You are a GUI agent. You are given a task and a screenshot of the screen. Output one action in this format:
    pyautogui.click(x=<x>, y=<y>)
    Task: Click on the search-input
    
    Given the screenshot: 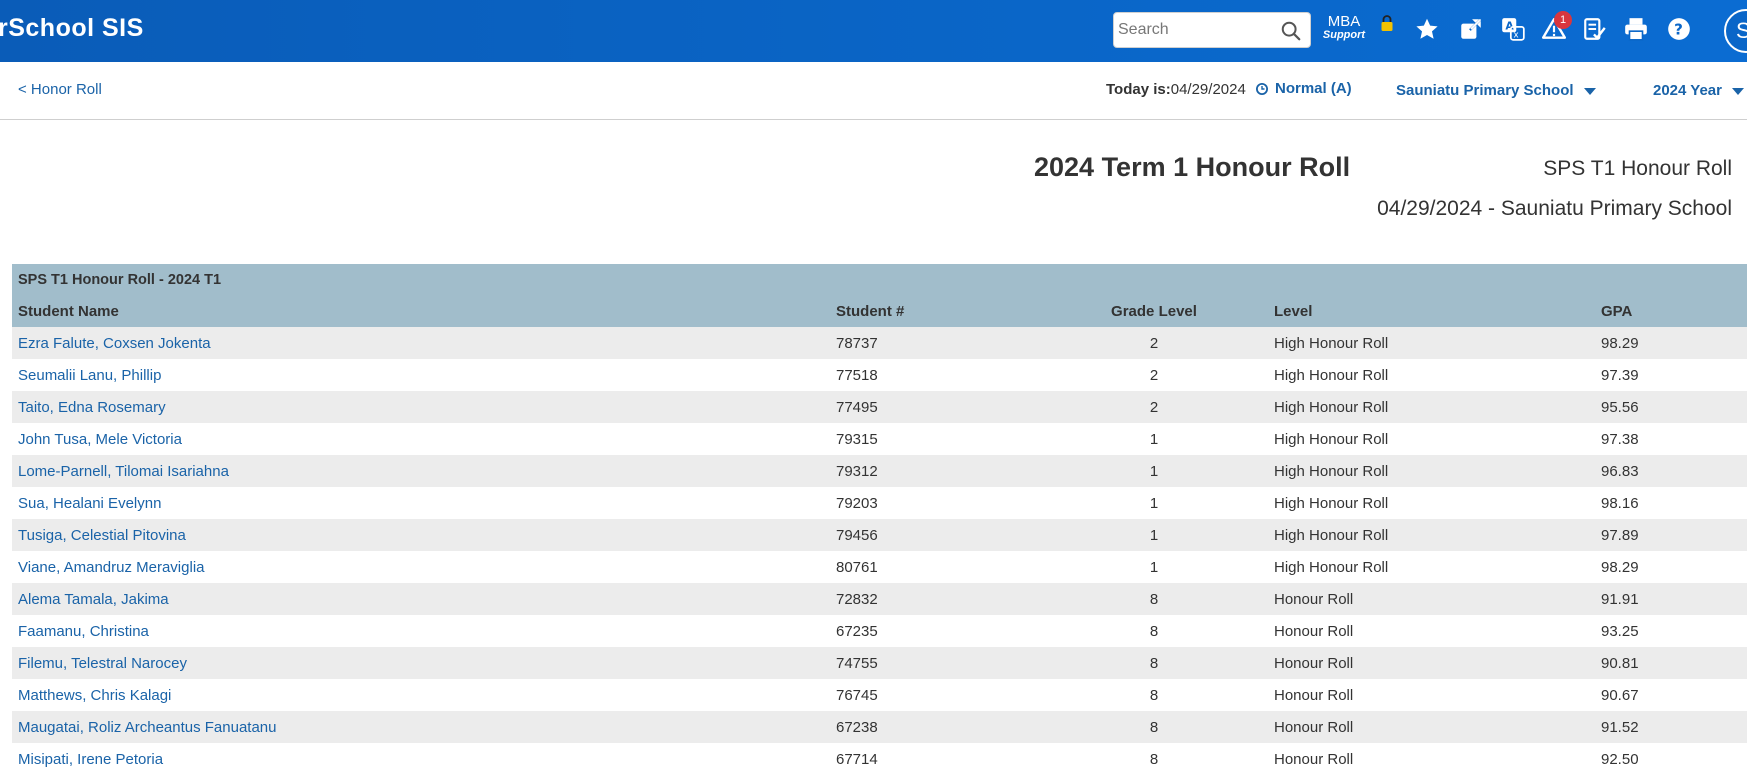 What is the action you would take?
    pyautogui.click(x=1198, y=30)
    